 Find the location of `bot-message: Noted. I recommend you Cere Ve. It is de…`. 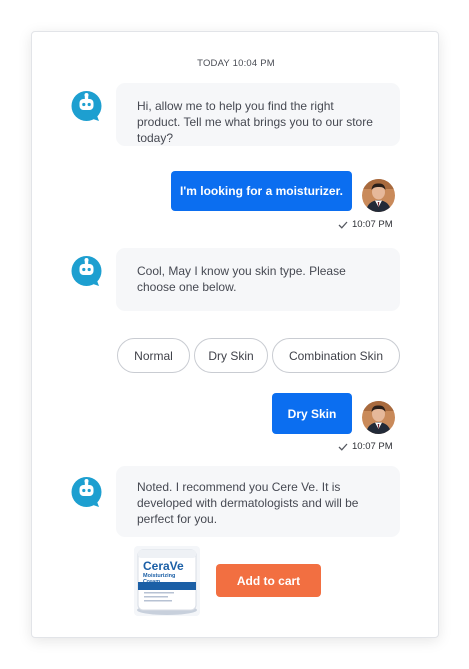

bot-message: Noted. I recommend you Cere Ve. It is de… is located at coordinates (258, 501).